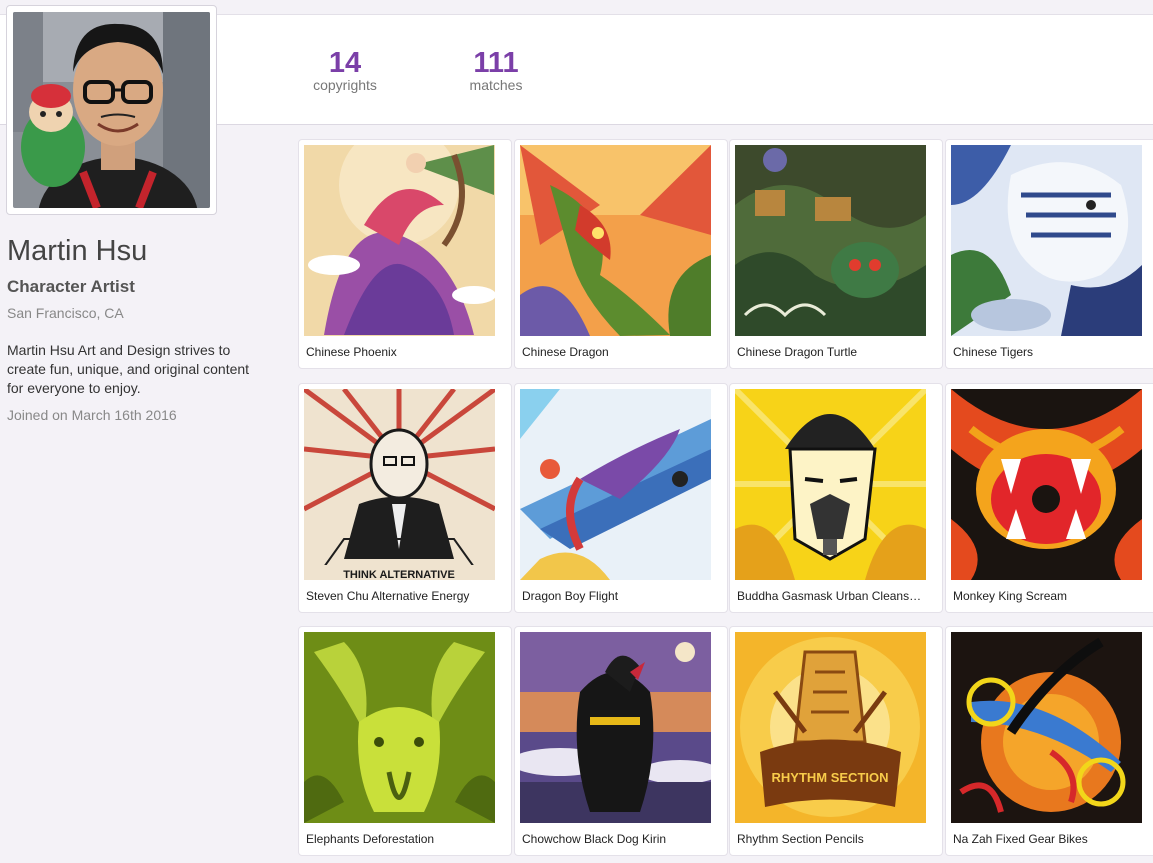  Describe the element at coordinates (620, 841) in the screenshot. I see `artwork-title: Chowchow Black Dog Kirin` at that location.